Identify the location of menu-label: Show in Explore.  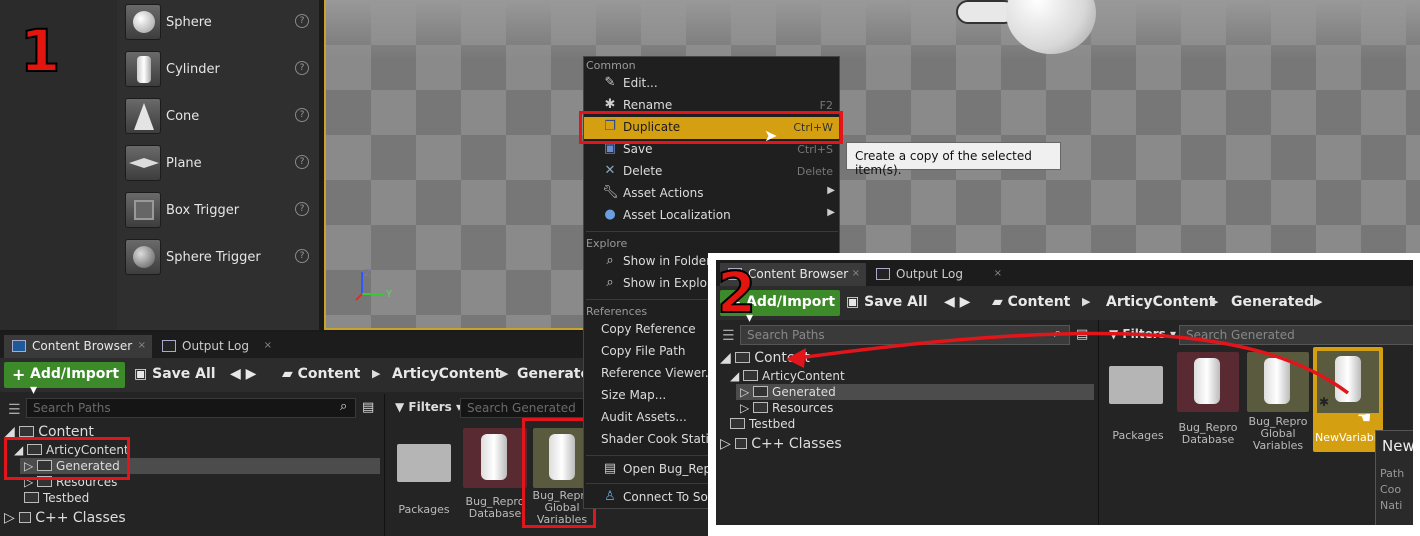
(671, 283).